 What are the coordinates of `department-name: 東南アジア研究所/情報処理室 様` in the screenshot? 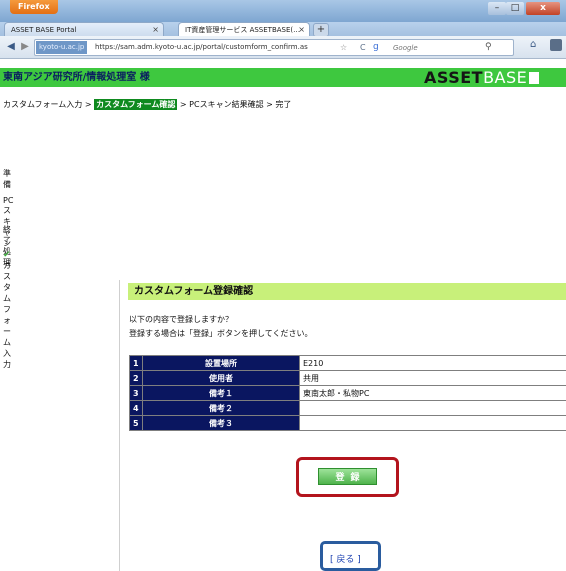 It's located at (76, 77).